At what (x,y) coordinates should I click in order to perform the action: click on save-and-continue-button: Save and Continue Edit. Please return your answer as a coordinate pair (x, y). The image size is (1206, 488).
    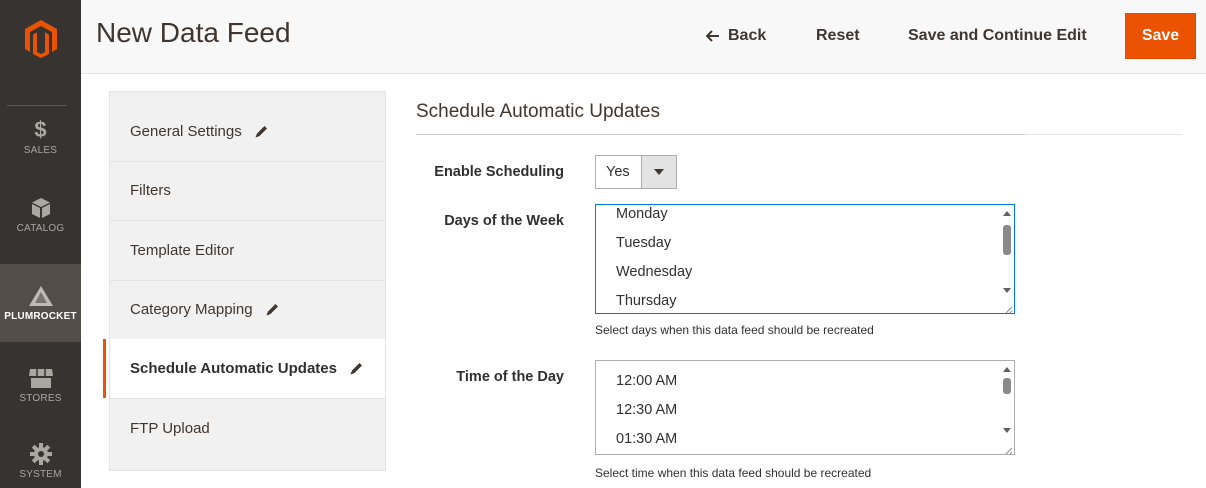
    Looking at the image, I should click on (997, 36).